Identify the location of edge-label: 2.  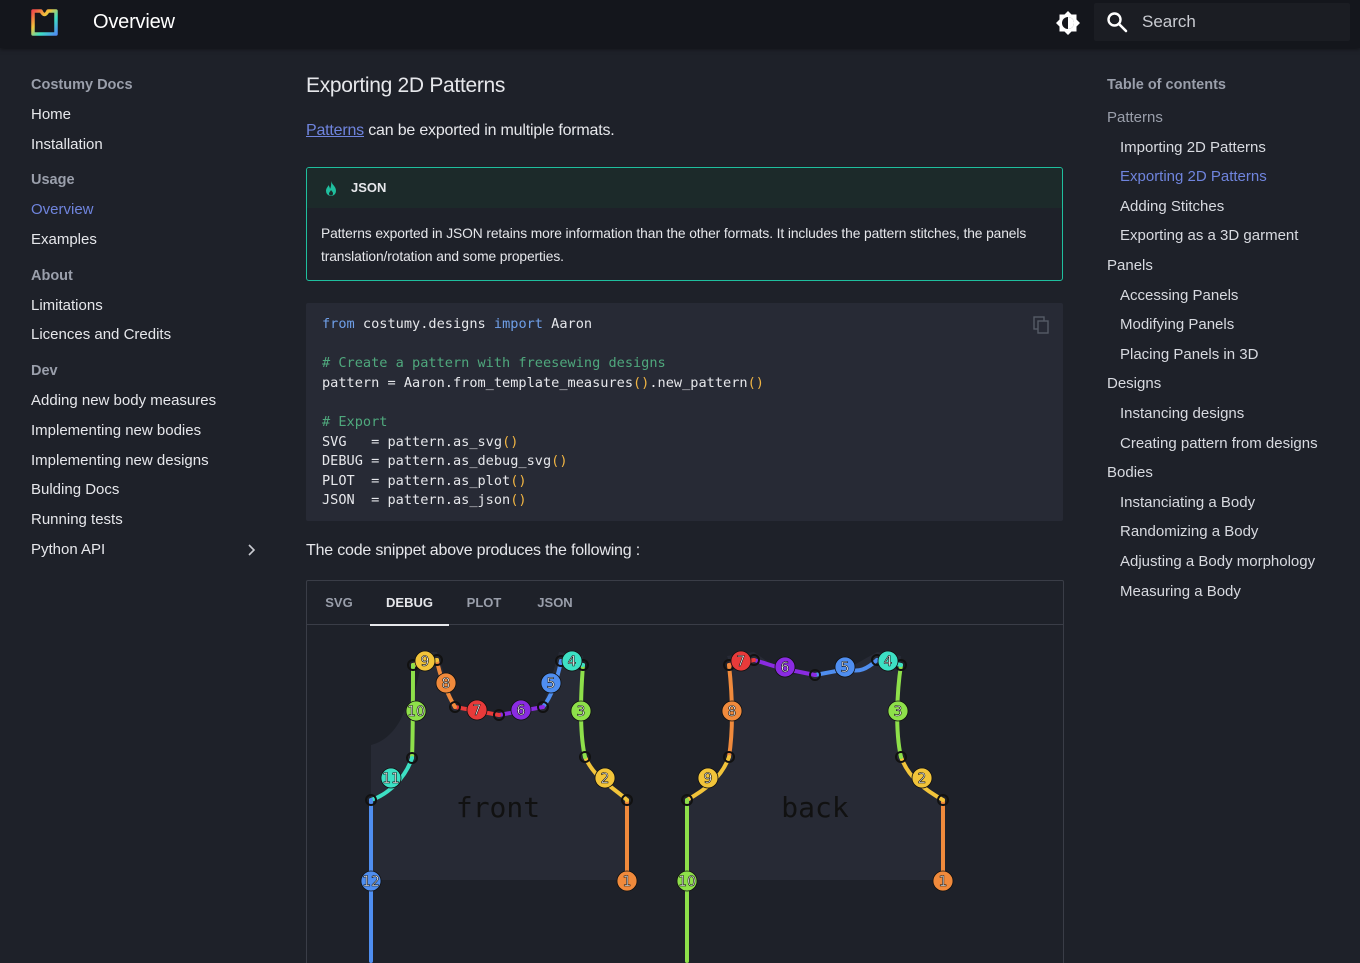
(922, 779).